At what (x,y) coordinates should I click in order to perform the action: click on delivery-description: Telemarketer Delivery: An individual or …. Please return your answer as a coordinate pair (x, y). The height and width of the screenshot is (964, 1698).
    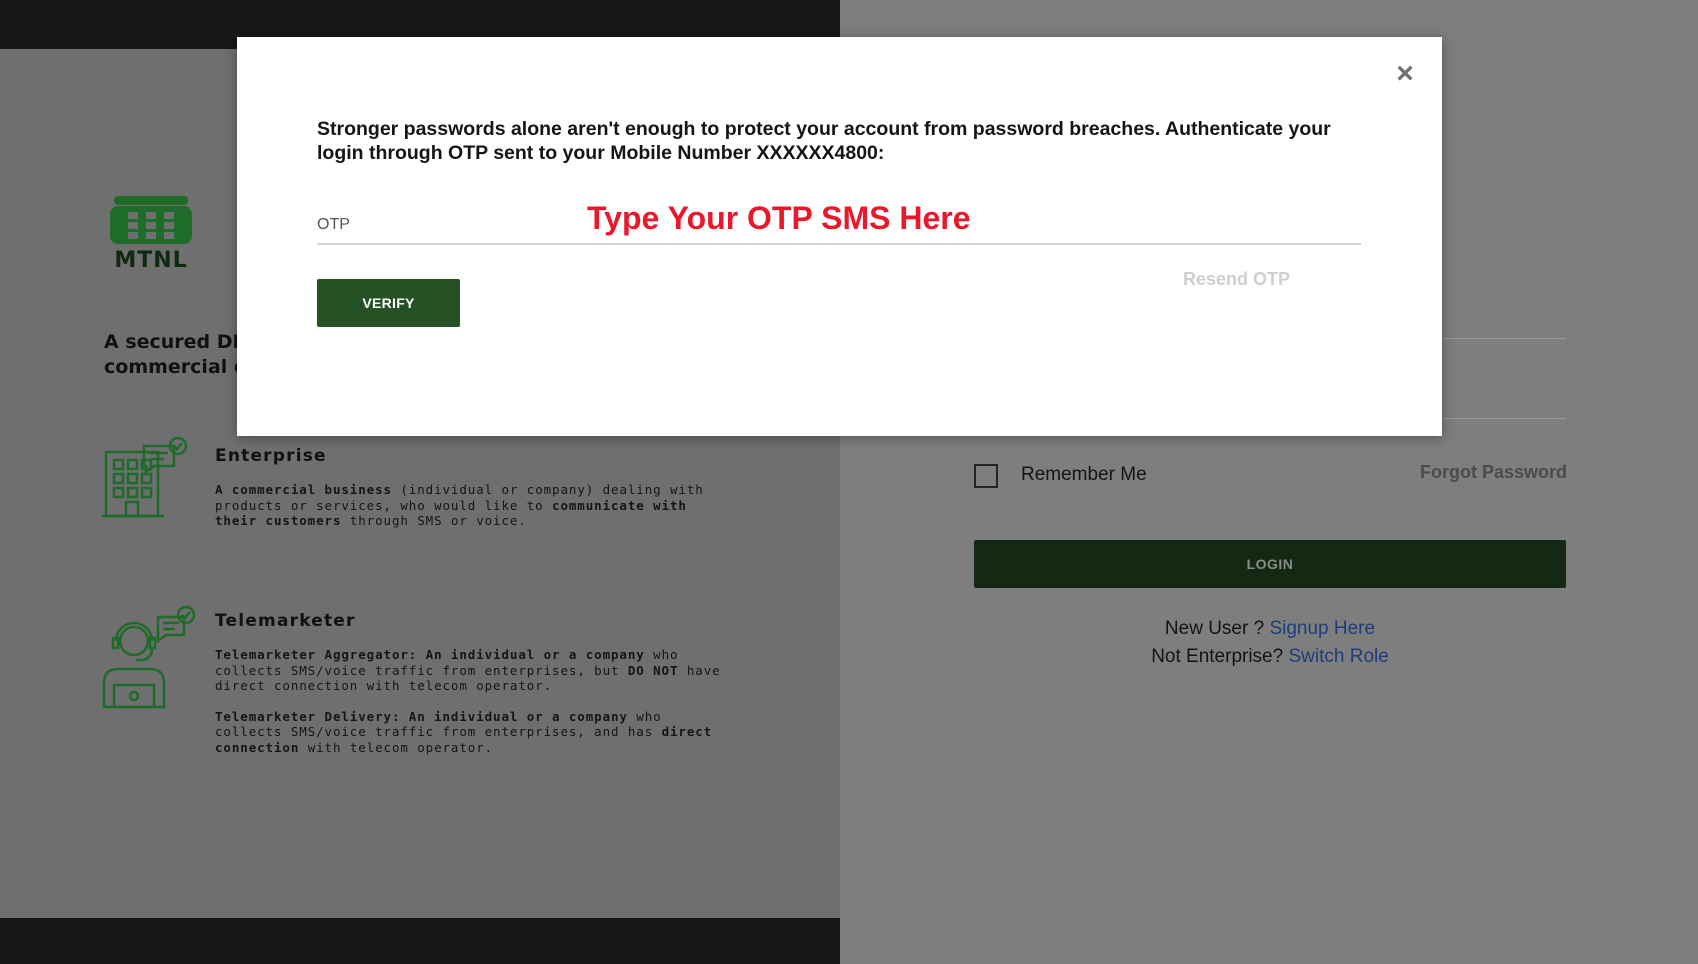
    Looking at the image, I should click on (470, 732).